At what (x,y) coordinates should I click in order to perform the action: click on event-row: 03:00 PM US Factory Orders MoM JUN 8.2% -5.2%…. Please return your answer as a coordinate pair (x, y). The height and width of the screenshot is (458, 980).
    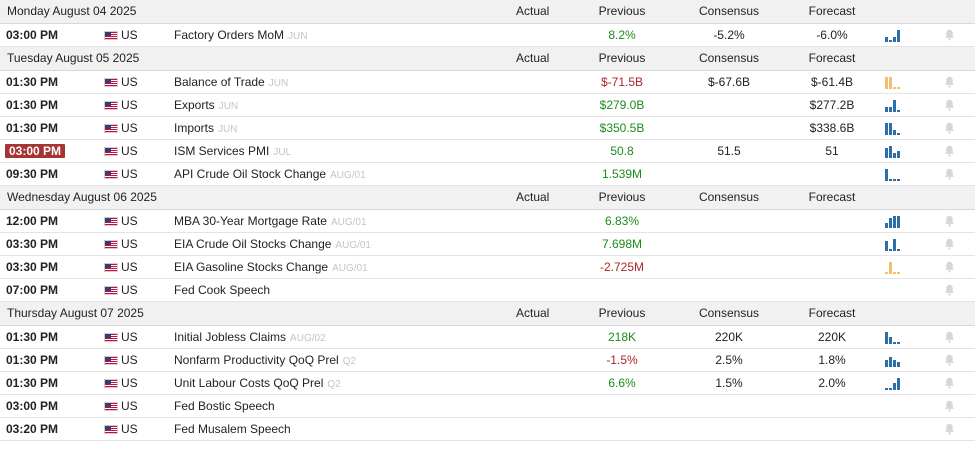
    Looking at the image, I should click on (487, 35).